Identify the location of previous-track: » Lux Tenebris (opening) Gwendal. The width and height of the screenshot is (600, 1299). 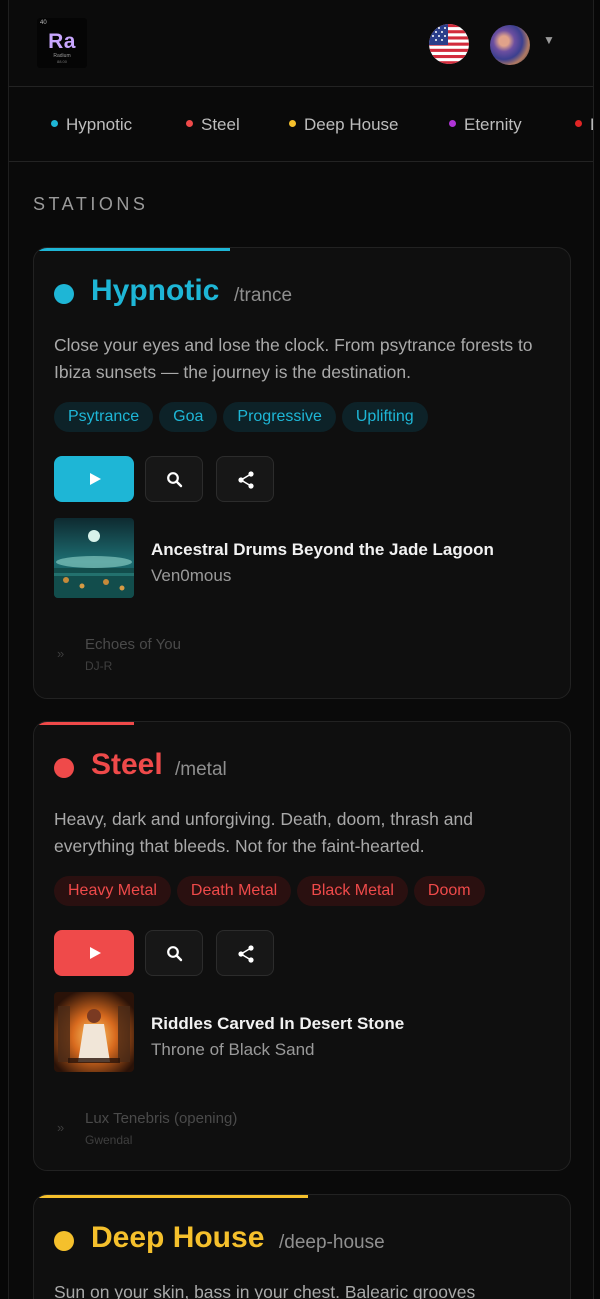
(304, 1130).